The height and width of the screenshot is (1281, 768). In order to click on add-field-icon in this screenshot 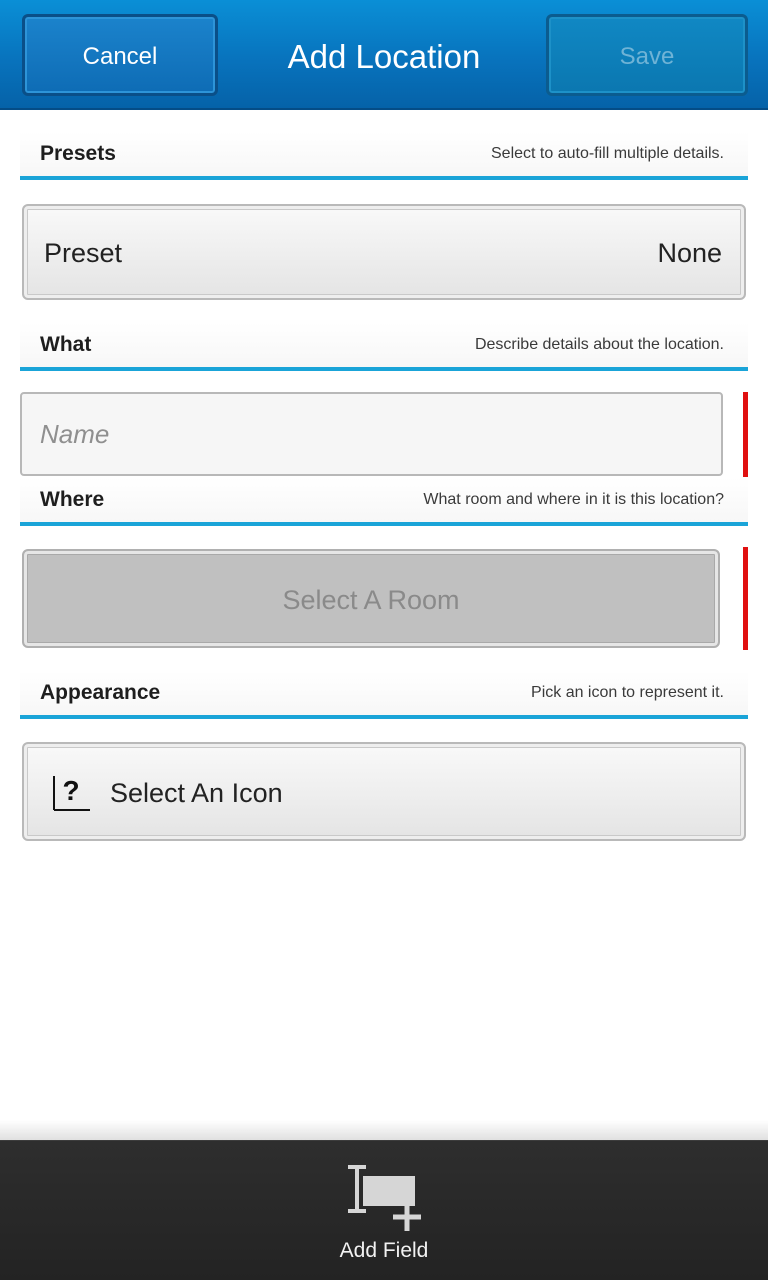, I will do `click(384, 1198)`.